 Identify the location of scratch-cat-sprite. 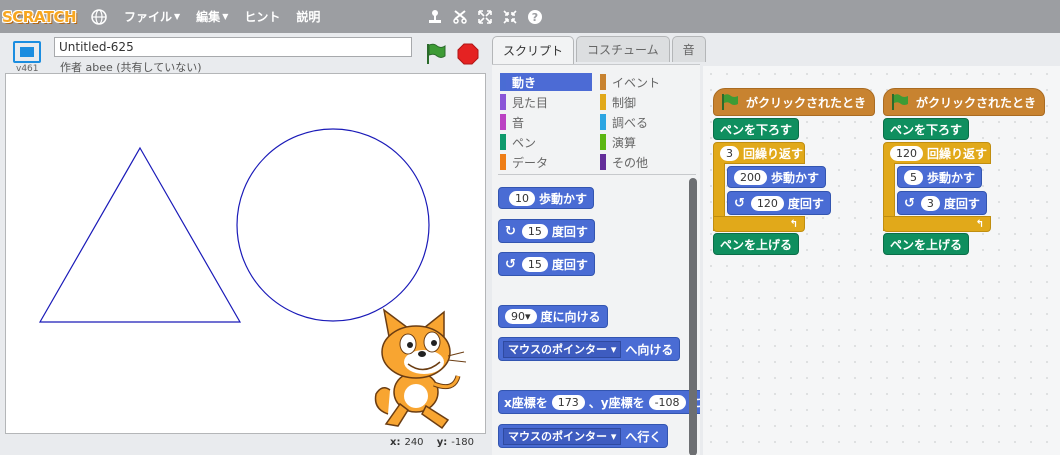
(420, 369).